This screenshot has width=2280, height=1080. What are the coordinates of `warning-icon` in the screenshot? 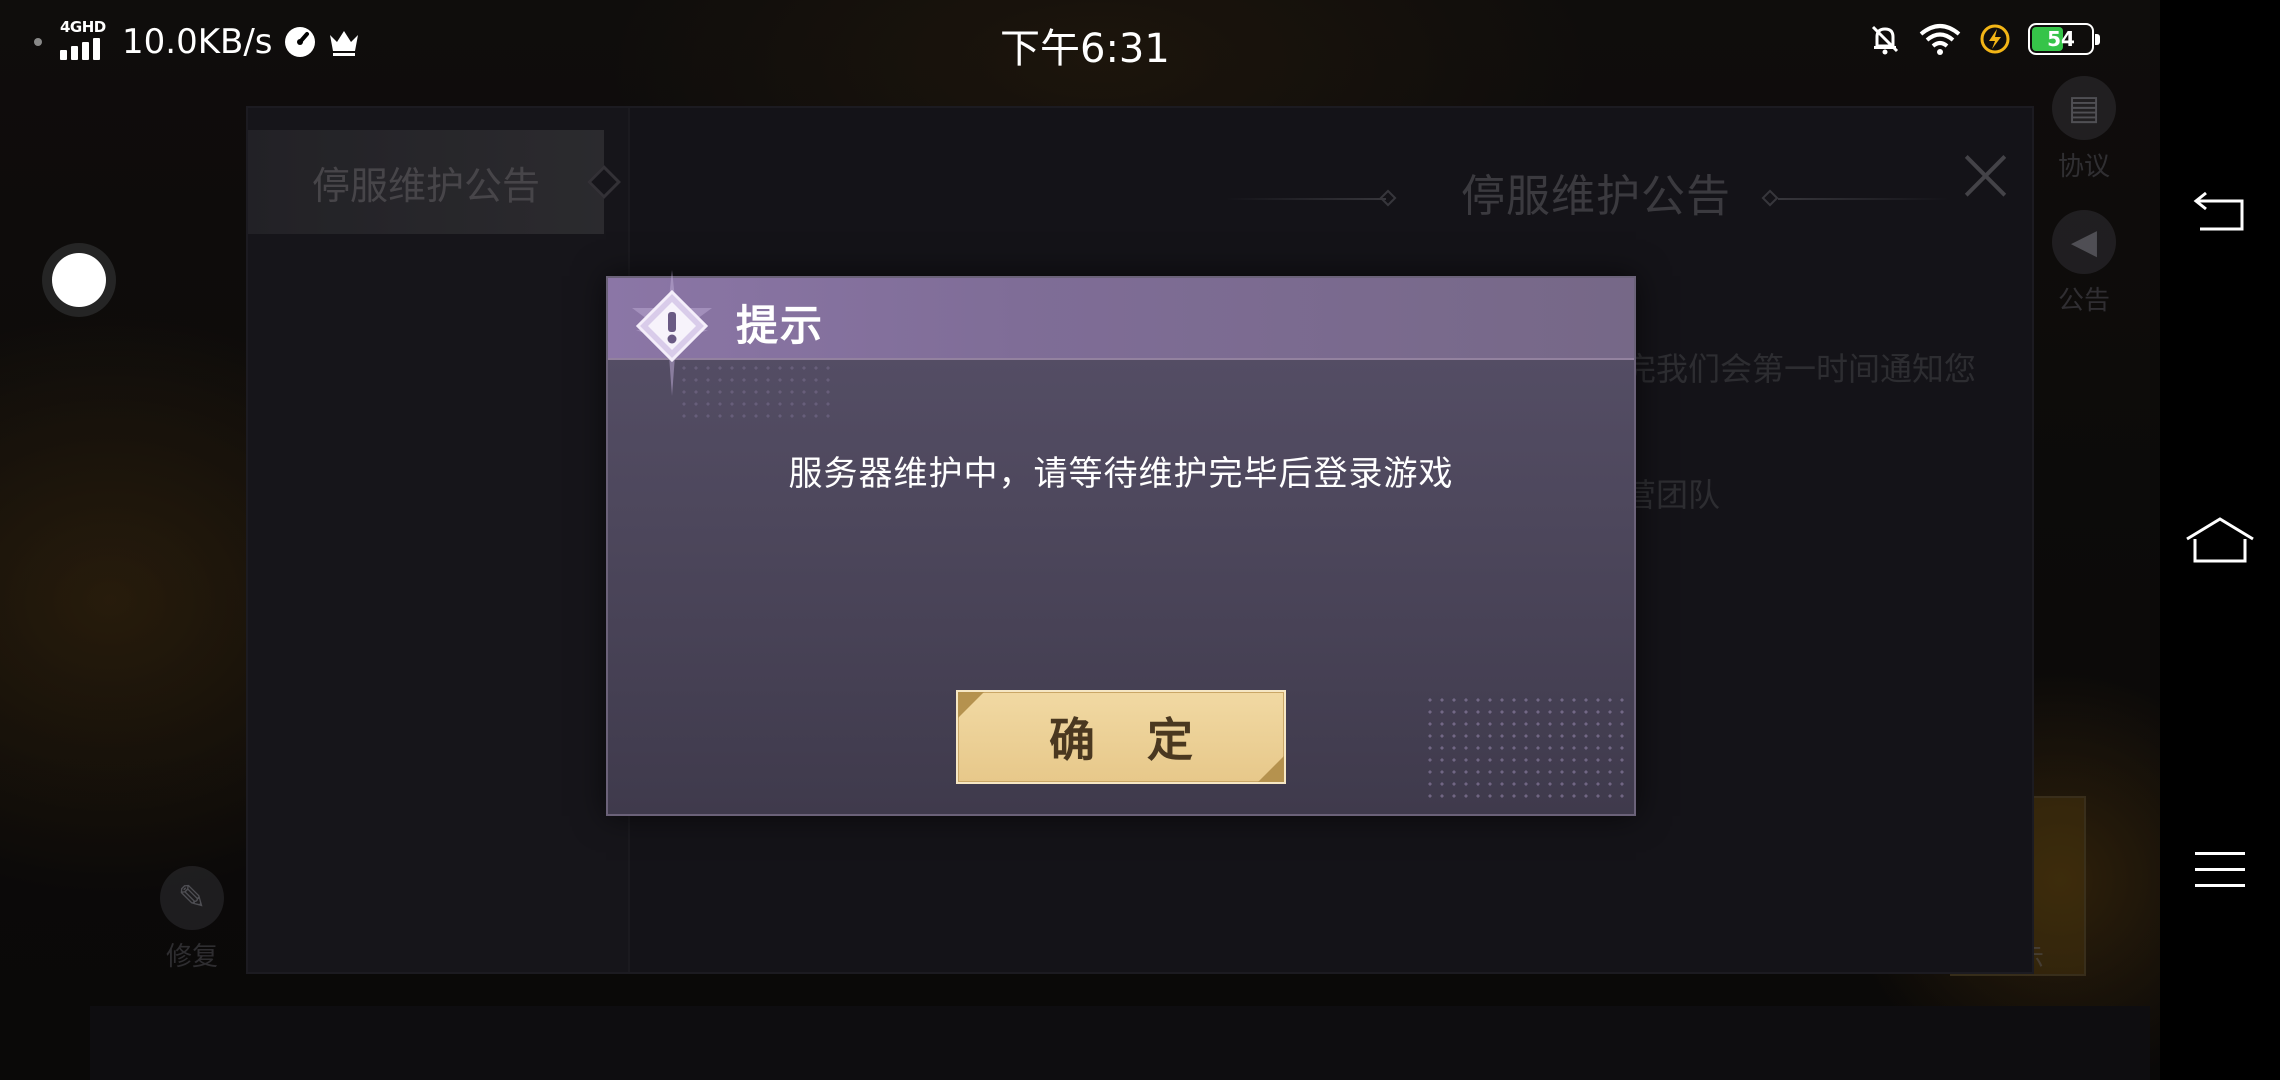 It's located at (672, 333).